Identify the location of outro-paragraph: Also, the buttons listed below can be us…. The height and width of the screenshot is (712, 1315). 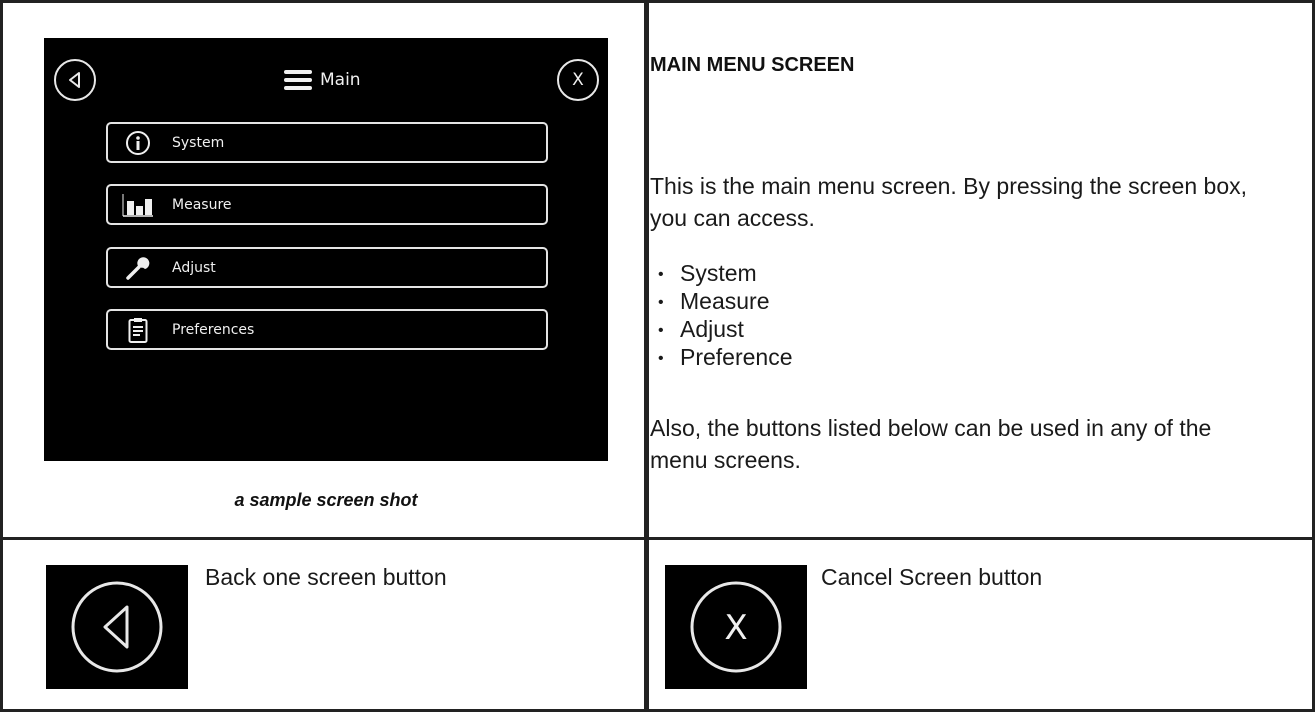
(931, 444).